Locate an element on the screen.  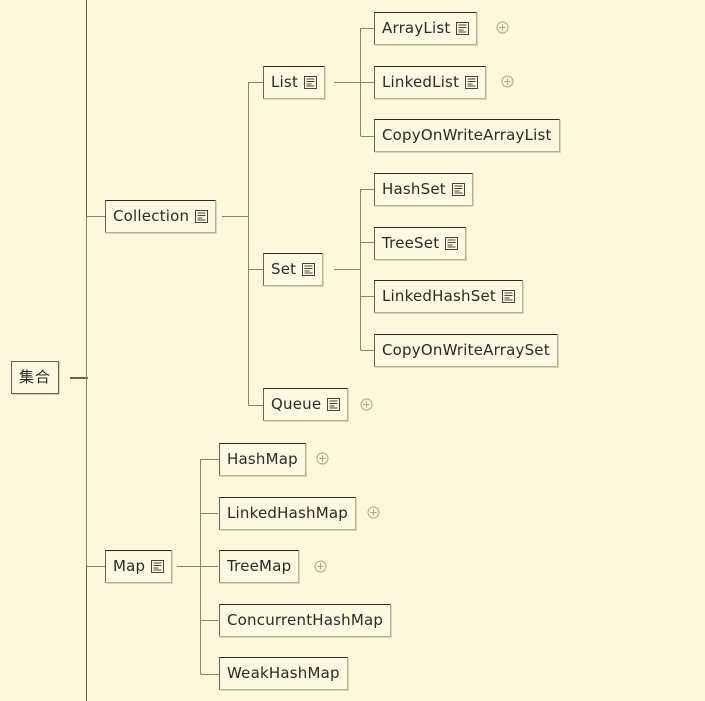
node-root-label: 集合 is located at coordinates (35, 377).